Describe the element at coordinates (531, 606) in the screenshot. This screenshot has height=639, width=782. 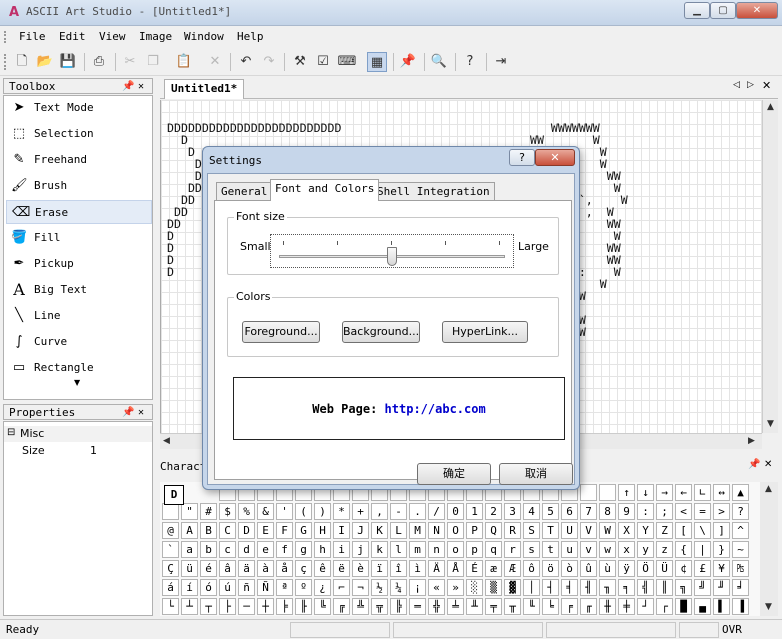
I see `char-cell: ╙` at that location.